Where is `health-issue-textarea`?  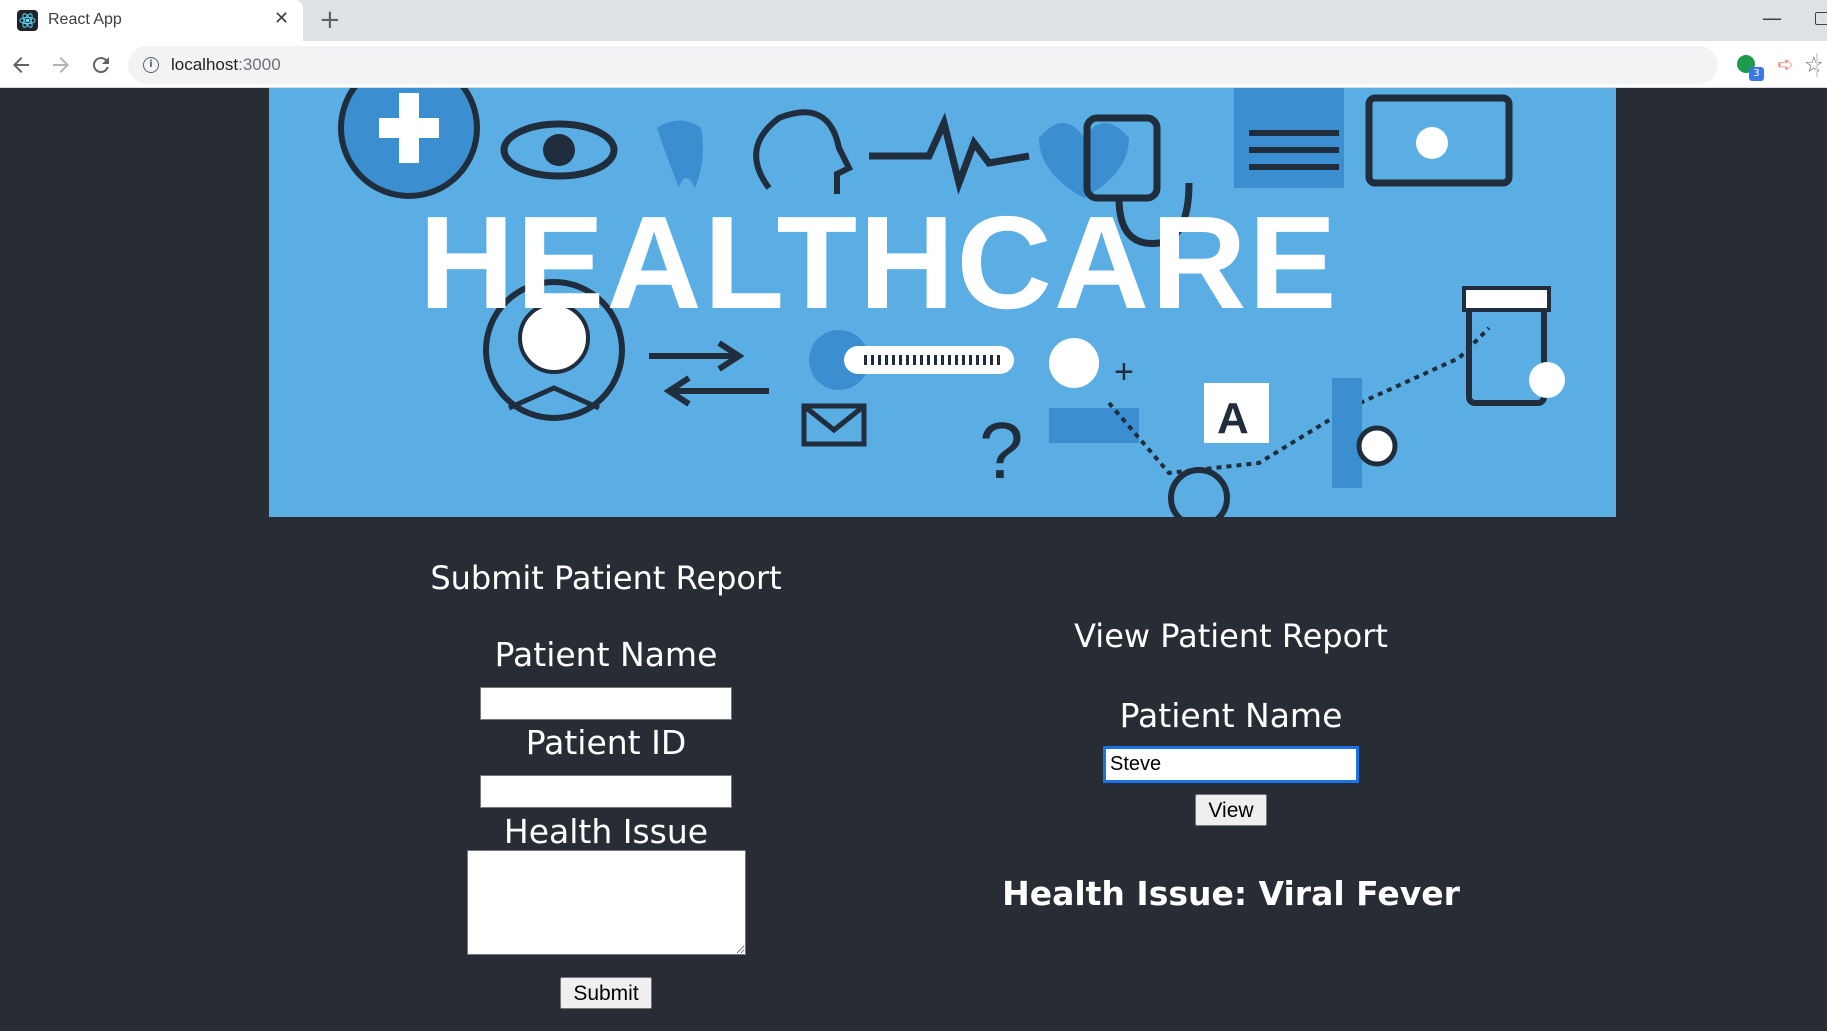
health-issue-textarea is located at coordinates (606, 902).